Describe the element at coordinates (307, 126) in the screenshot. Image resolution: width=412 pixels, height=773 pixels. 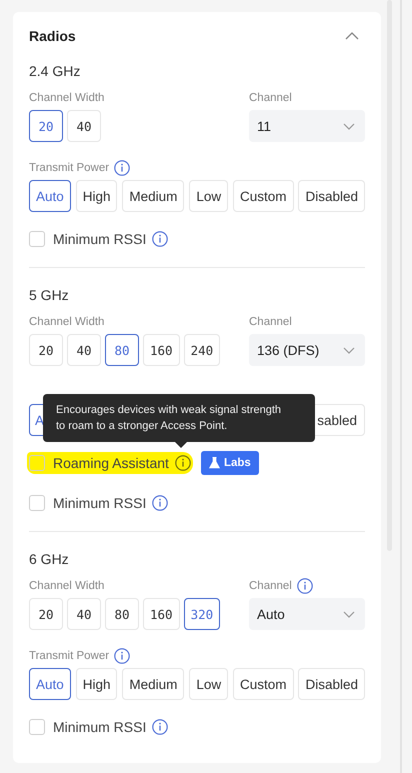
I see `channel-select: 11` at that location.